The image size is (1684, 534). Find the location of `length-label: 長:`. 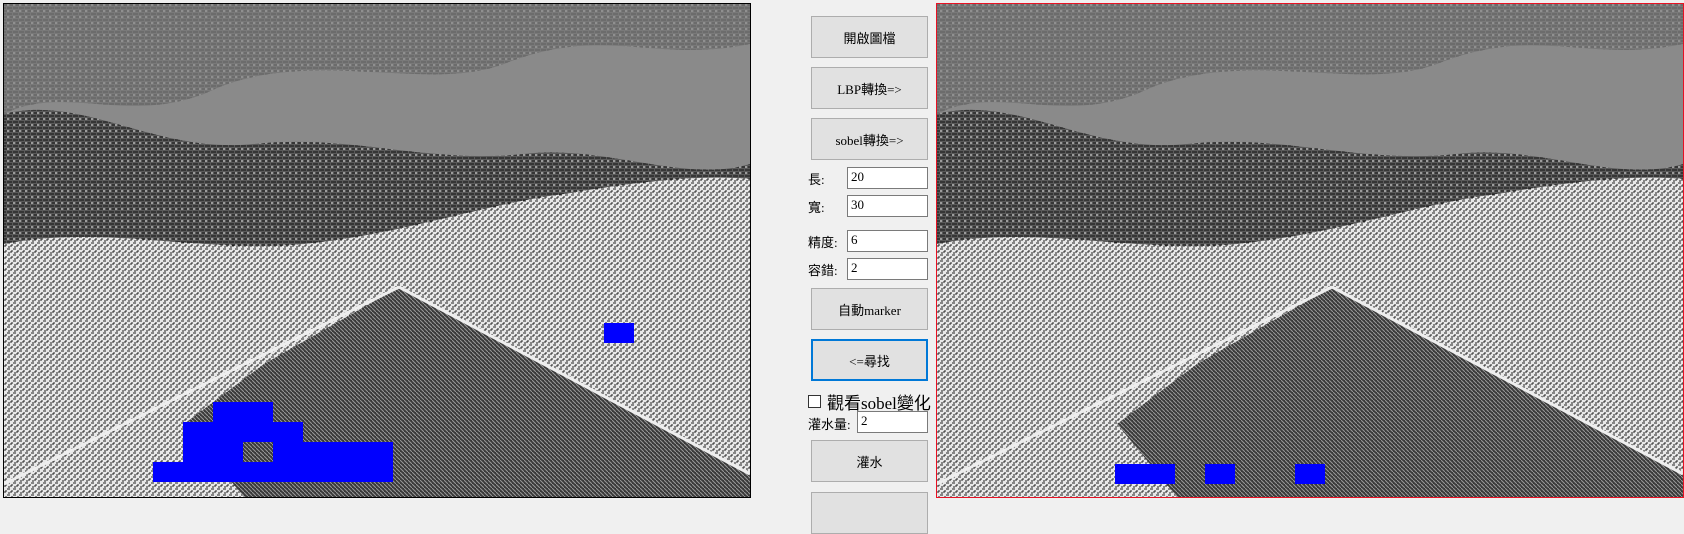

length-label: 長: is located at coordinates (816, 179).